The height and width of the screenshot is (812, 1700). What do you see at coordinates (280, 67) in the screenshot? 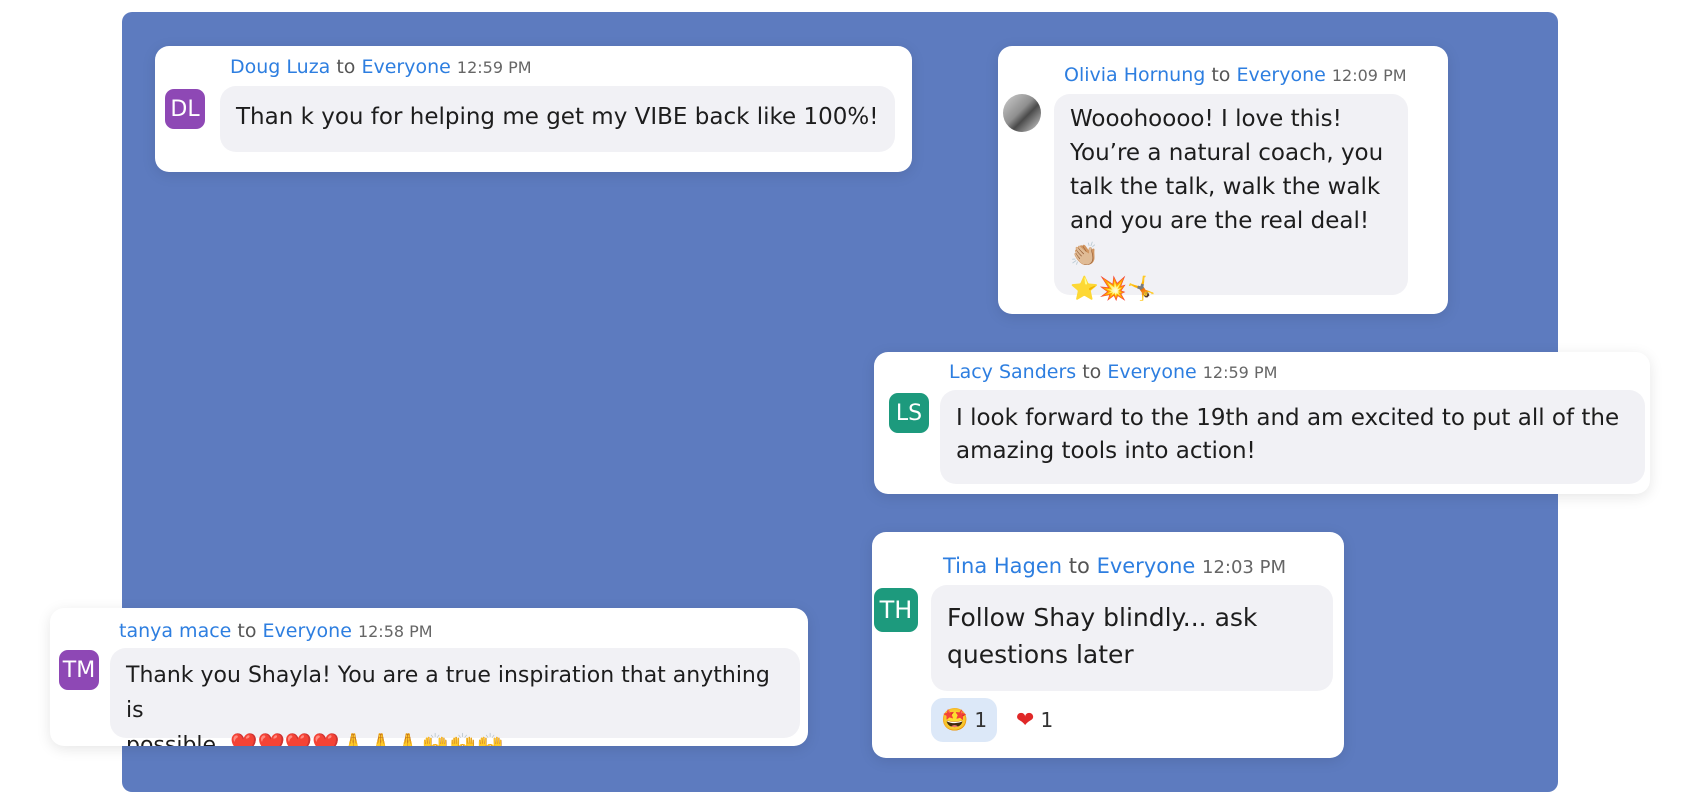
I see `sender-name: Doug Luza` at bounding box center [280, 67].